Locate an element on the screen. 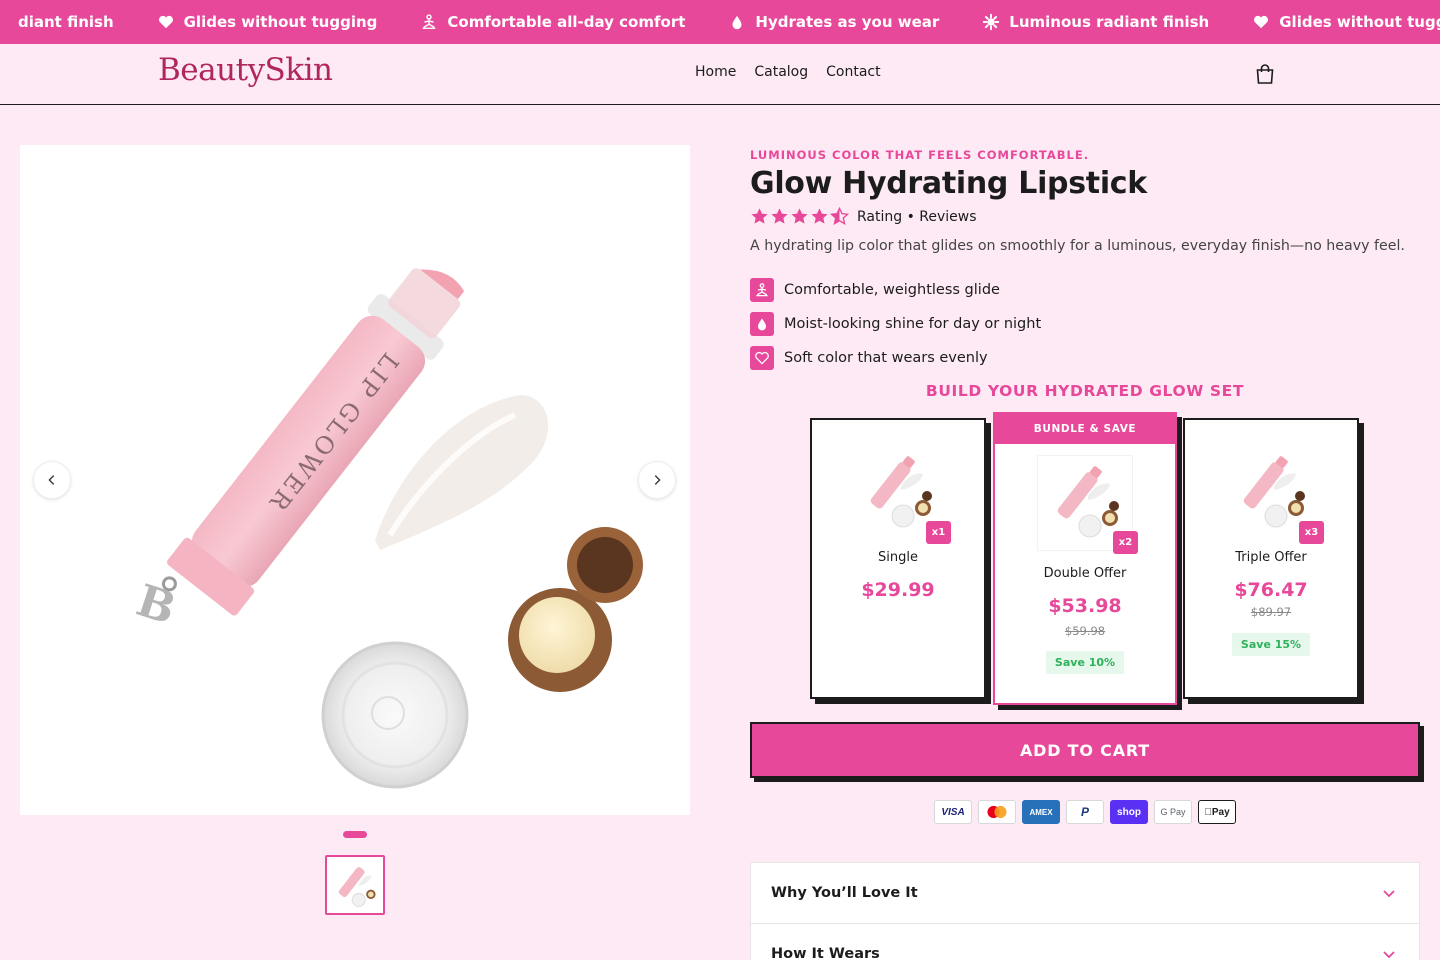 This screenshot has width=1440, height=960. offer-price: $76.47 is located at coordinates (1271, 590).